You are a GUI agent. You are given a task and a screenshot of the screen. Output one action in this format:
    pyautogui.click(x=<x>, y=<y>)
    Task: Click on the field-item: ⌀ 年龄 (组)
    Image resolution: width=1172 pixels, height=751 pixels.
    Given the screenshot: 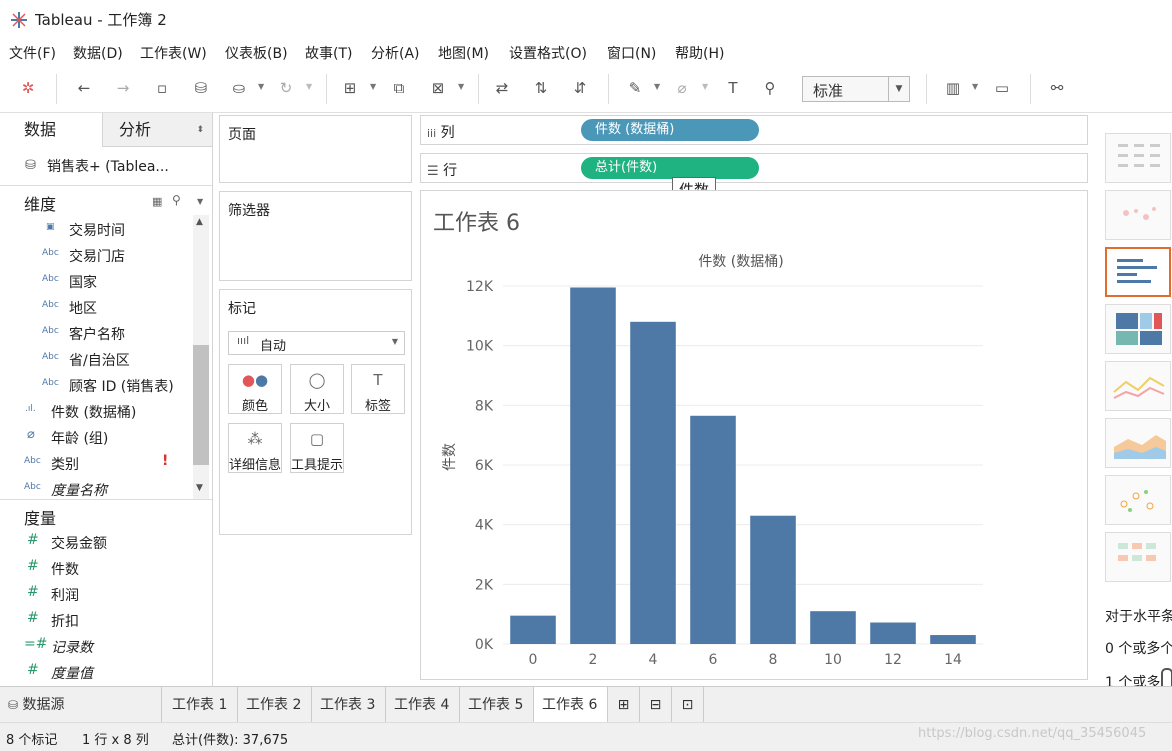 What is the action you would take?
    pyautogui.click(x=95, y=438)
    